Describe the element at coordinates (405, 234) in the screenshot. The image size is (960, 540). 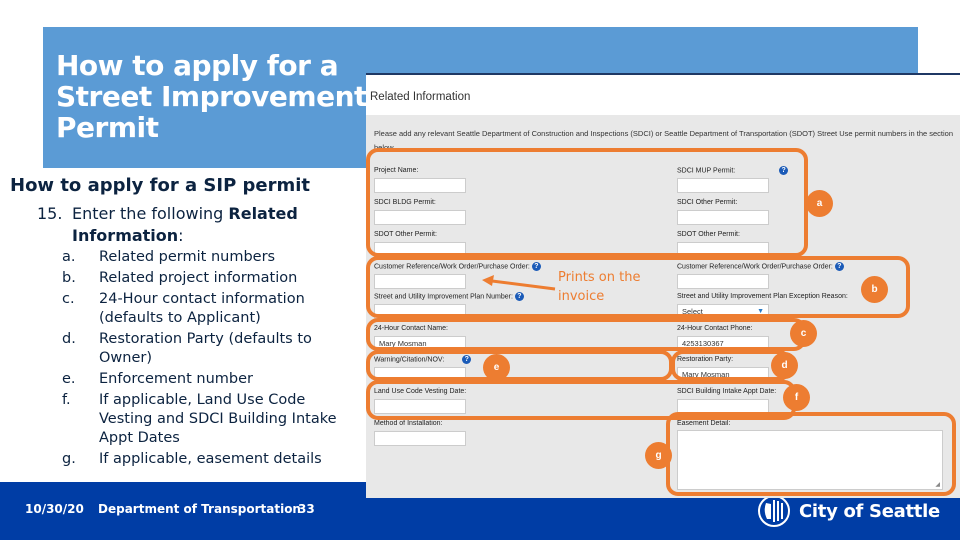
I see `sdot-other-permit-label: SDOT Other Permit:` at that location.